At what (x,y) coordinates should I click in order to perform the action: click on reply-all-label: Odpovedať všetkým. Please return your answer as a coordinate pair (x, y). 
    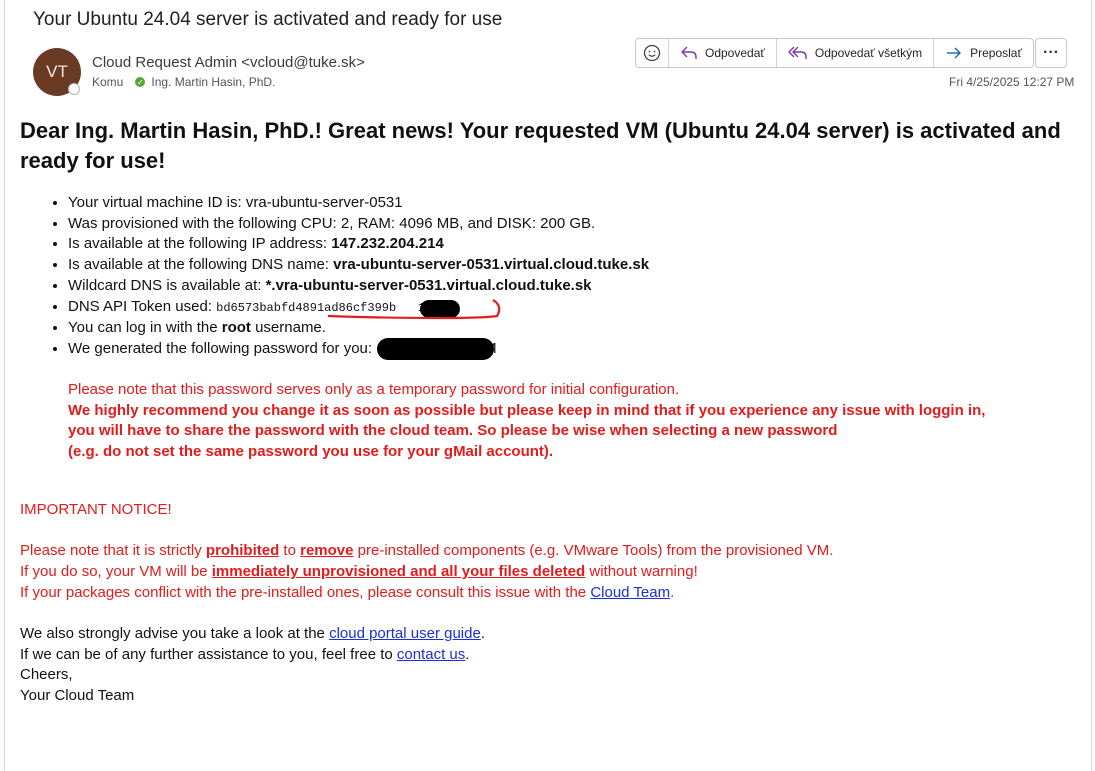
    Looking at the image, I should click on (868, 53).